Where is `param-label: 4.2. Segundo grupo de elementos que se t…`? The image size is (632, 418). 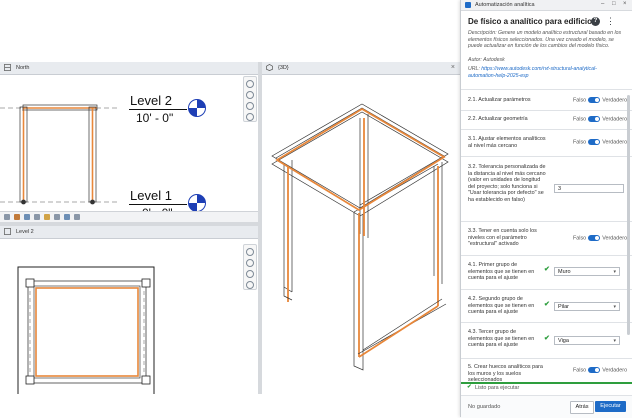
param-label: 4.2. Segundo grupo de elementos que se t… is located at coordinates (501, 306).